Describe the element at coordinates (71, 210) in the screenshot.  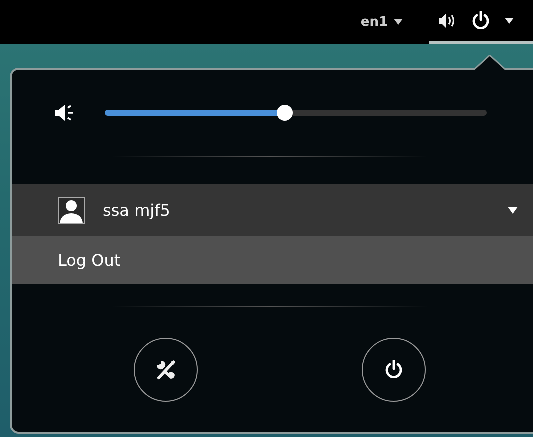
I see `avatar-icon` at that location.